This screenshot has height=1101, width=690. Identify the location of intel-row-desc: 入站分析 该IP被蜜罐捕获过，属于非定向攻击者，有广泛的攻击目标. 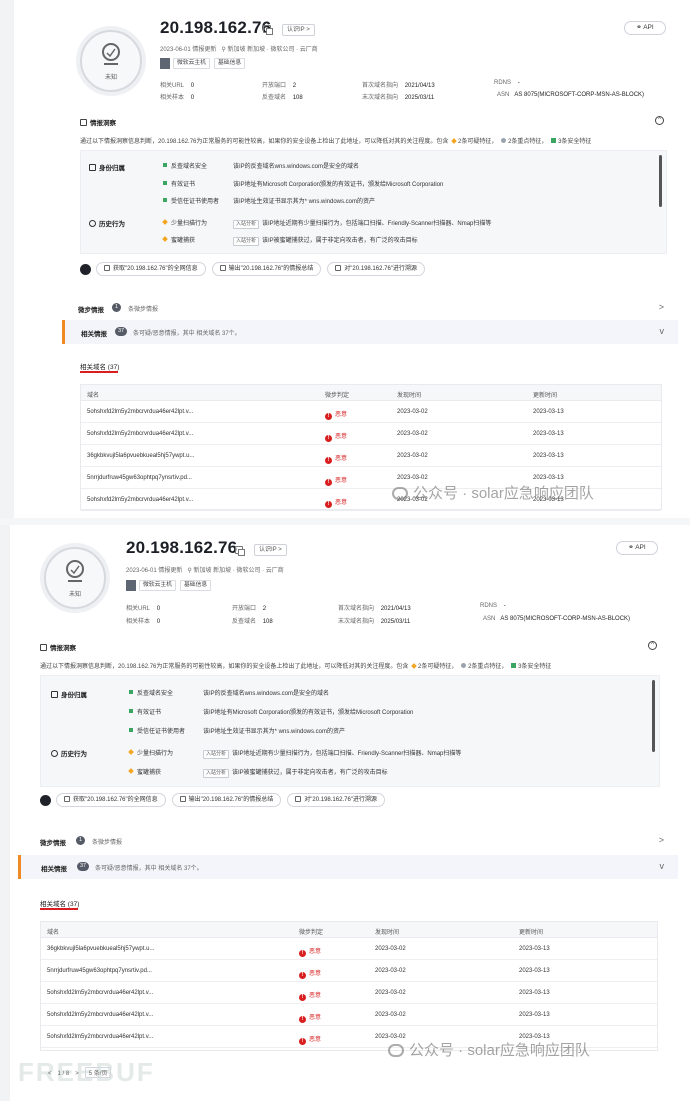
(325, 240).